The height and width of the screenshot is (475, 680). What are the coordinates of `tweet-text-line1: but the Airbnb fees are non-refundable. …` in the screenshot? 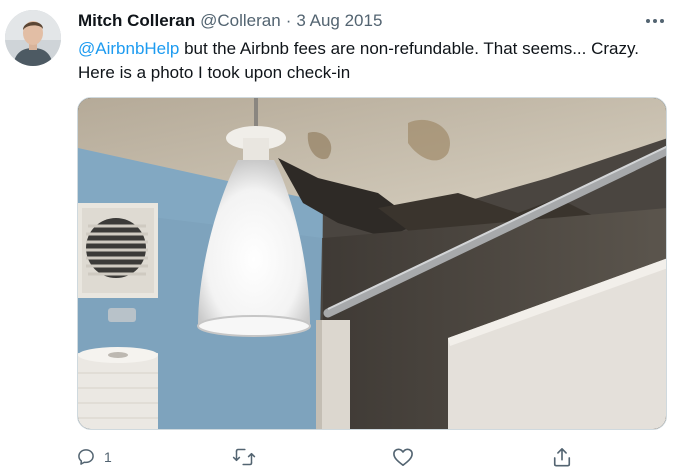 It's located at (409, 48).